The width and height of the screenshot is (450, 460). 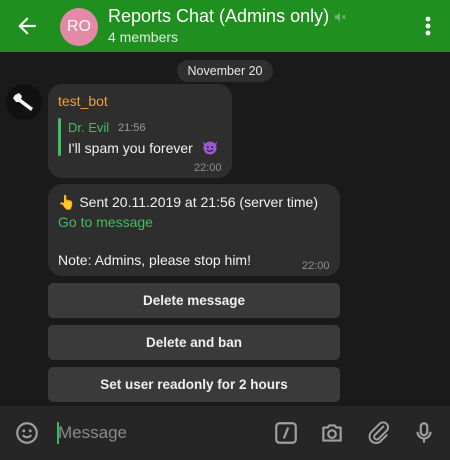 I want to click on member-count: 4 members, so click(x=143, y=37).